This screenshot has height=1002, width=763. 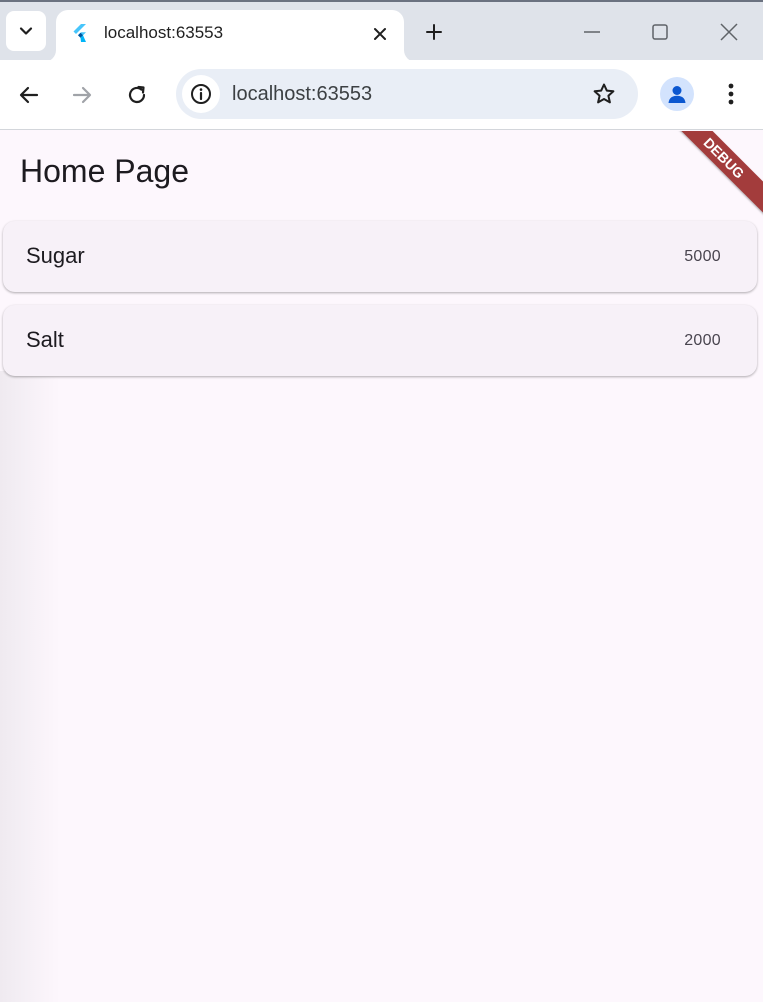 I want to click on arrow-right-icon, so click(x=82, y=95).